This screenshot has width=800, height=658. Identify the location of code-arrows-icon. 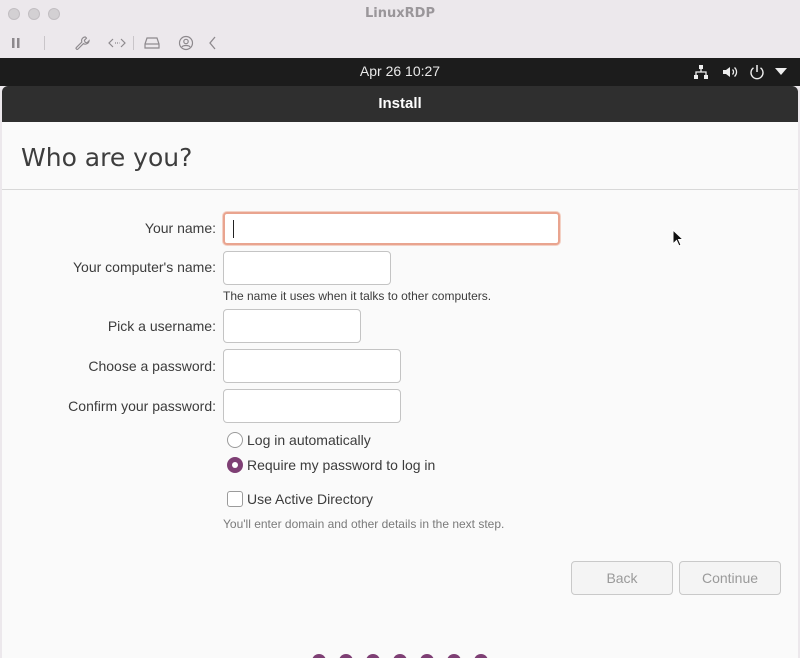
(117, 43).